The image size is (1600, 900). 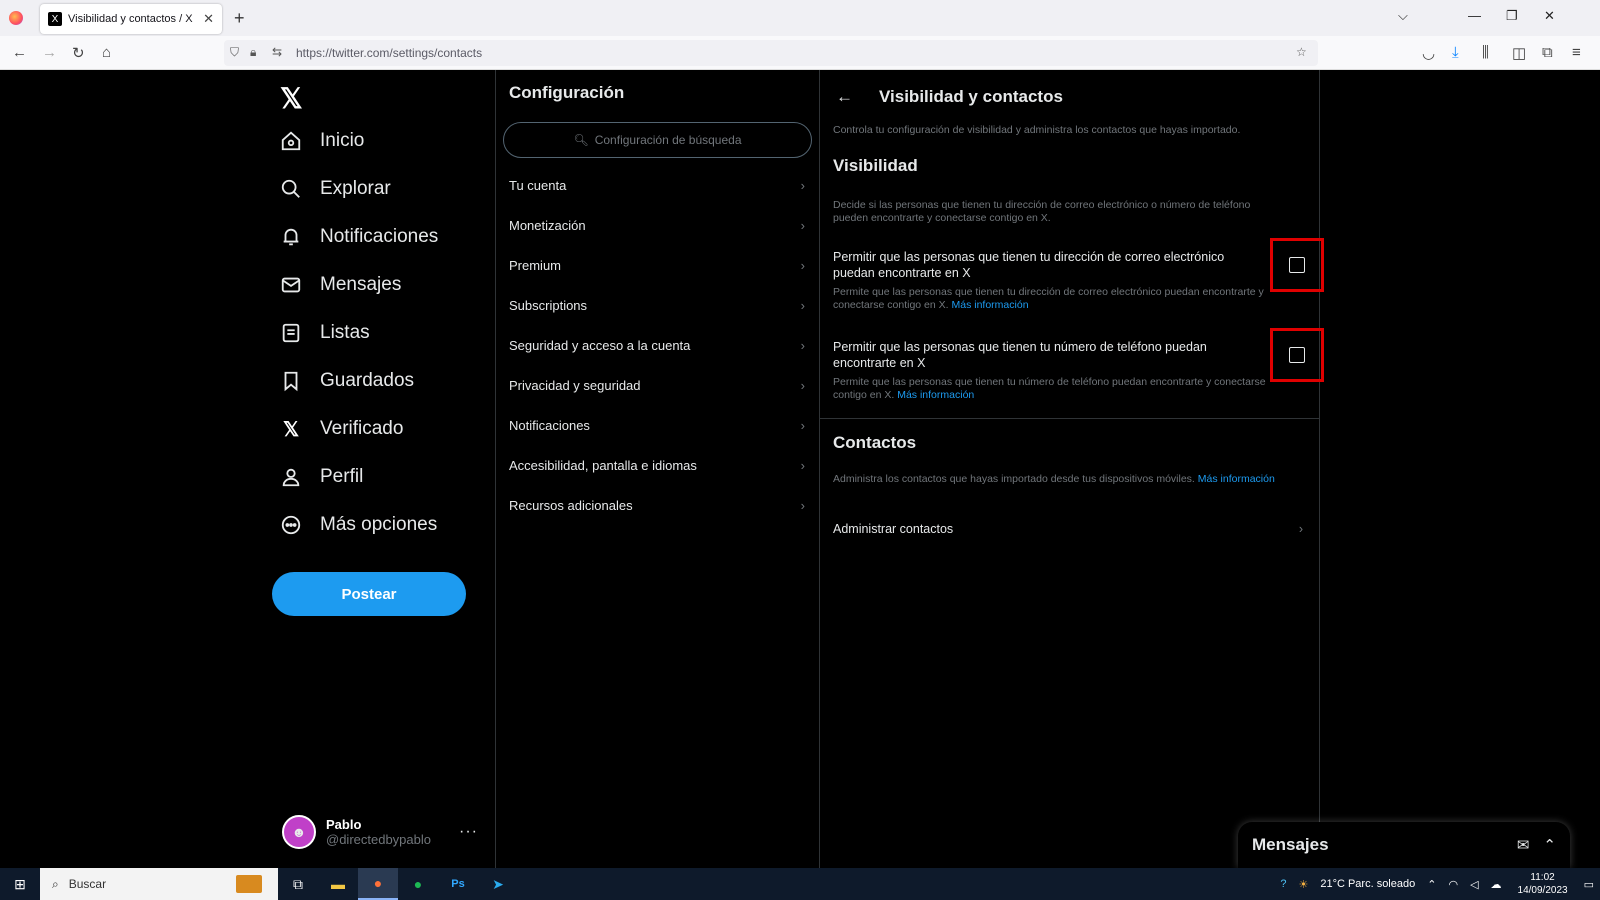 What do you see at coordinates (1068, 529) in the screenshot?
I see `manage-contacts-row: Administrar contactos ›` at bounding box center [1068, 529].